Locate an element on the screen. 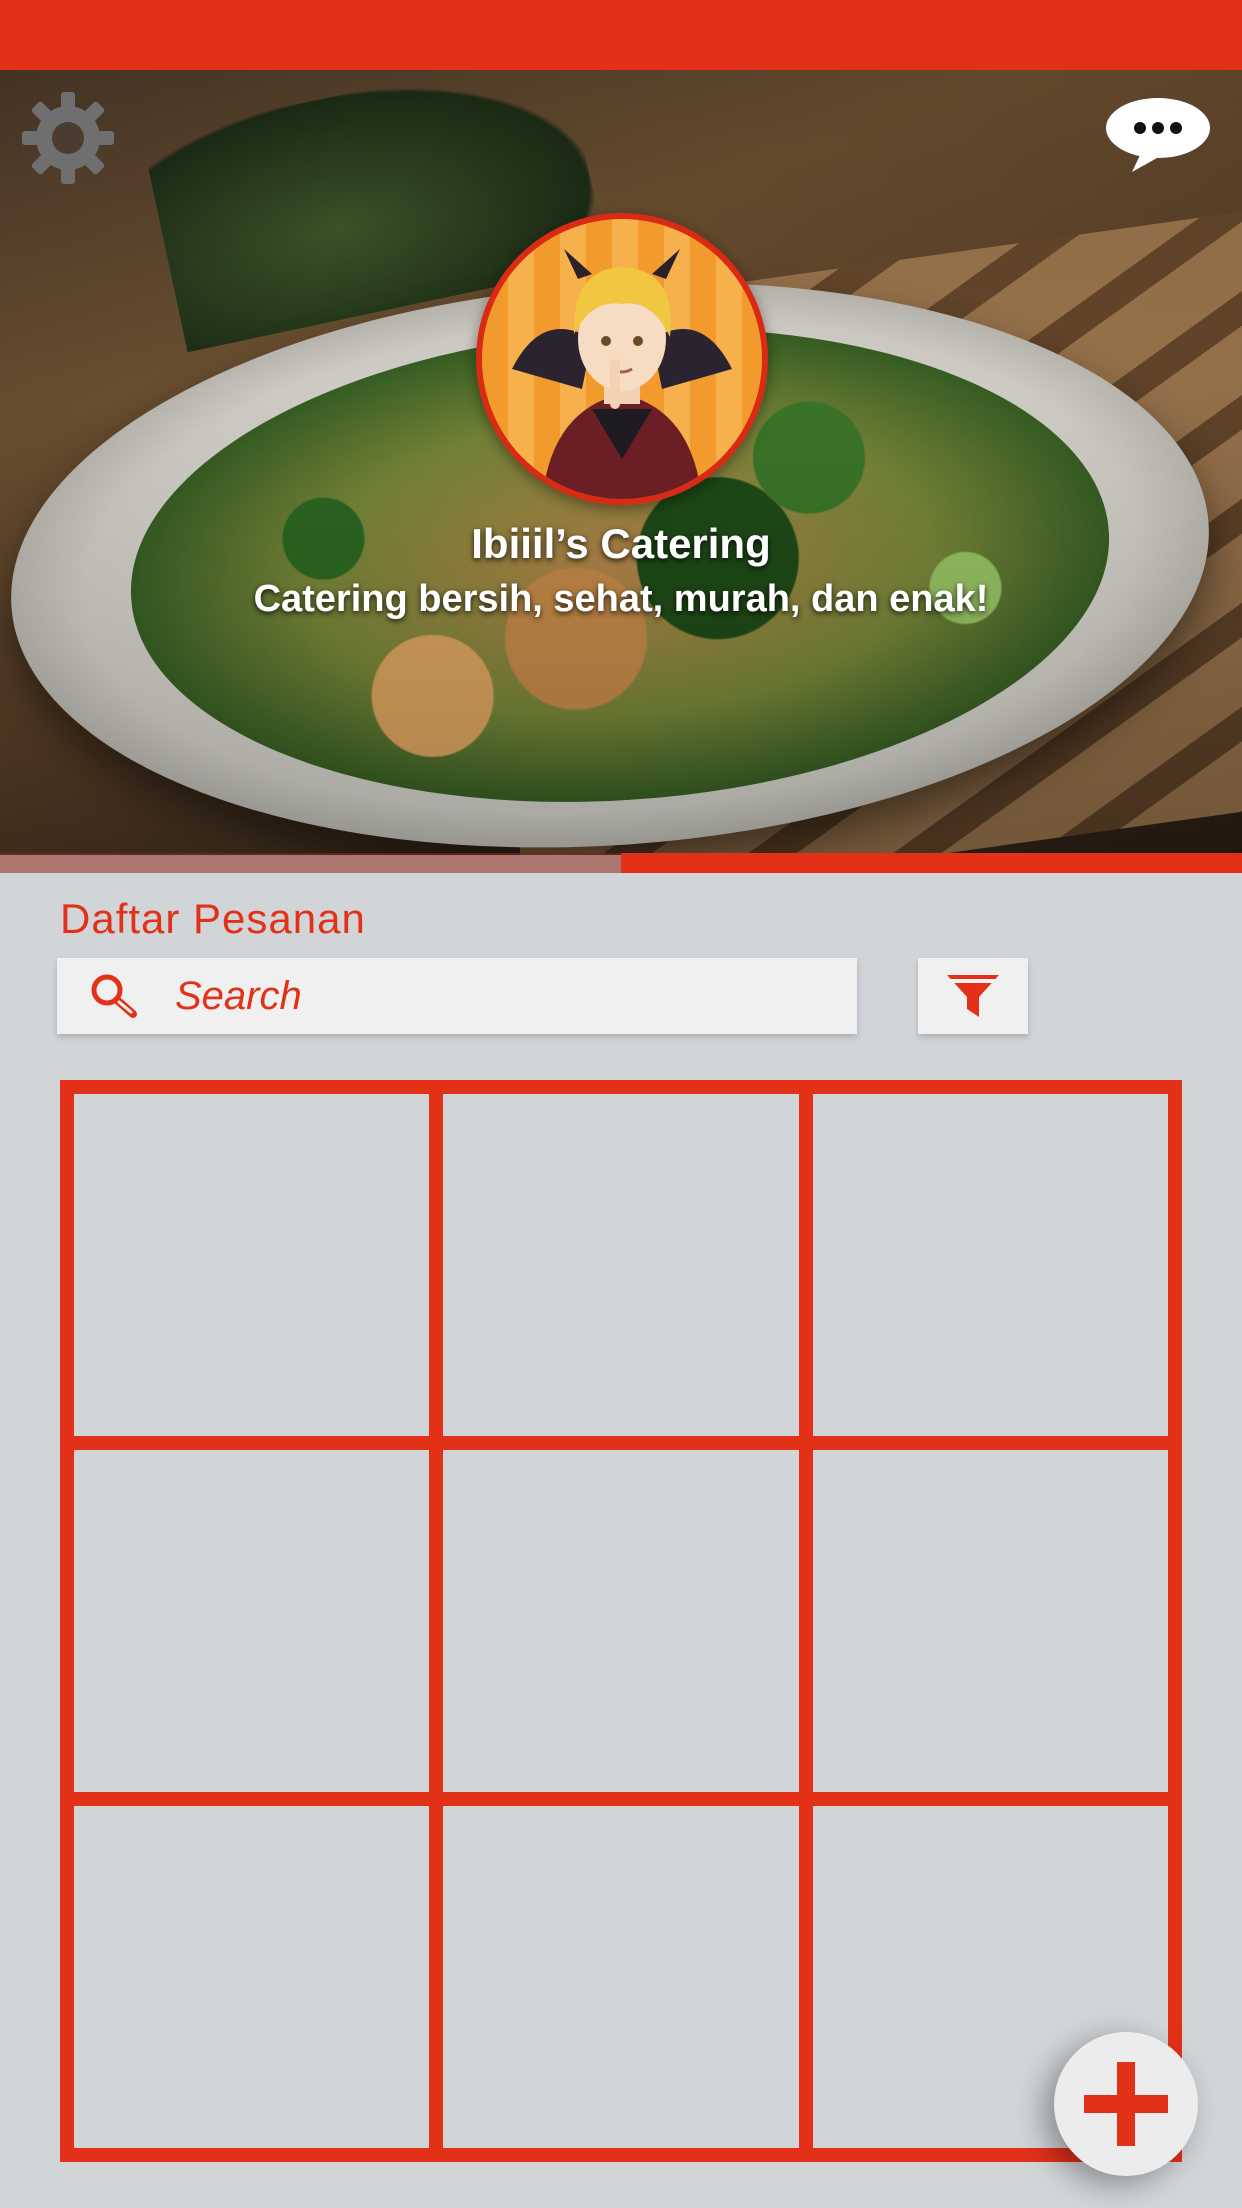 Image resolution: width=1242 pixels, height=2208 pixels. gear-icon is located at coordinates (68, 138).